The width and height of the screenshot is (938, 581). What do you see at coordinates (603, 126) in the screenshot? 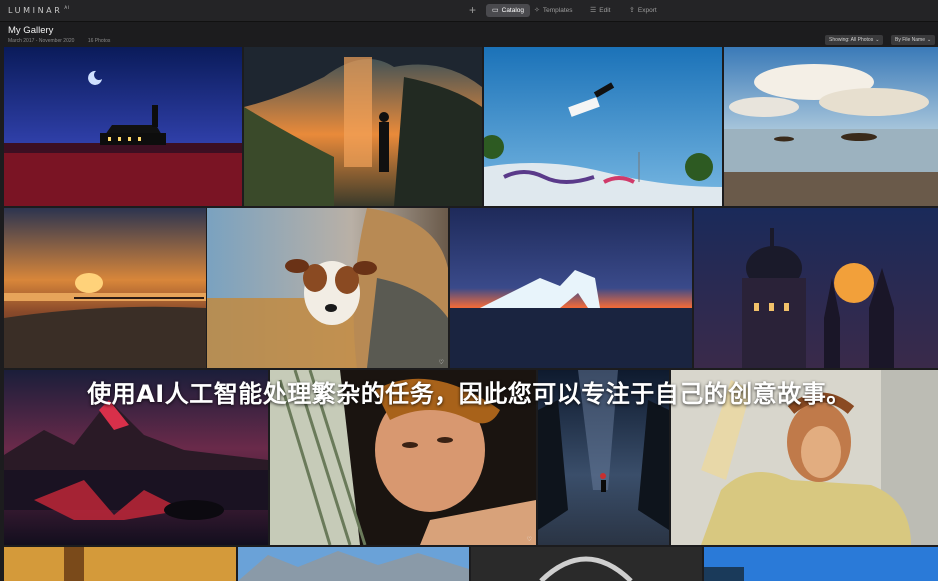
I see `photo-skate-jump` at bounding box center [603, 126].